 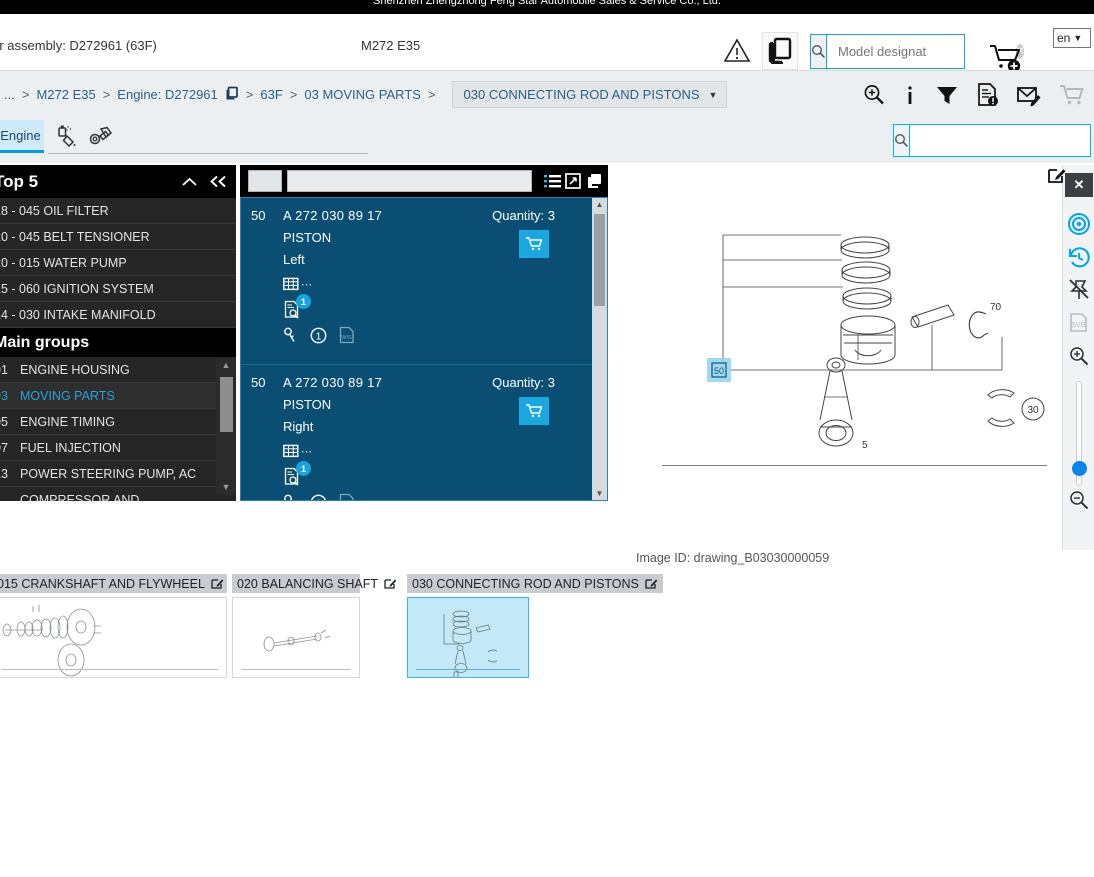 I want to click on parts-filter-field, so click(x=409, y=181).